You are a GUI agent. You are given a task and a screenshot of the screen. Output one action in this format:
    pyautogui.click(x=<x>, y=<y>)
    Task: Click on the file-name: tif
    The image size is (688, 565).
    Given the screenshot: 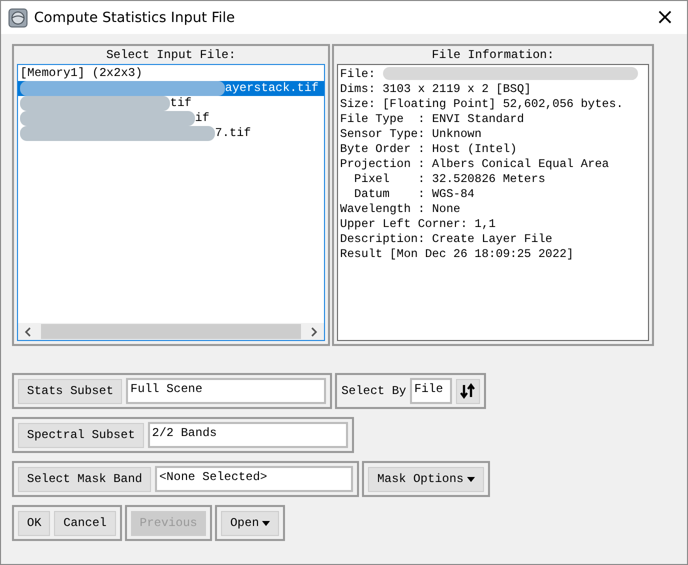 What is the action you would take?
    pyautogui.click(x=181, y=103)
    